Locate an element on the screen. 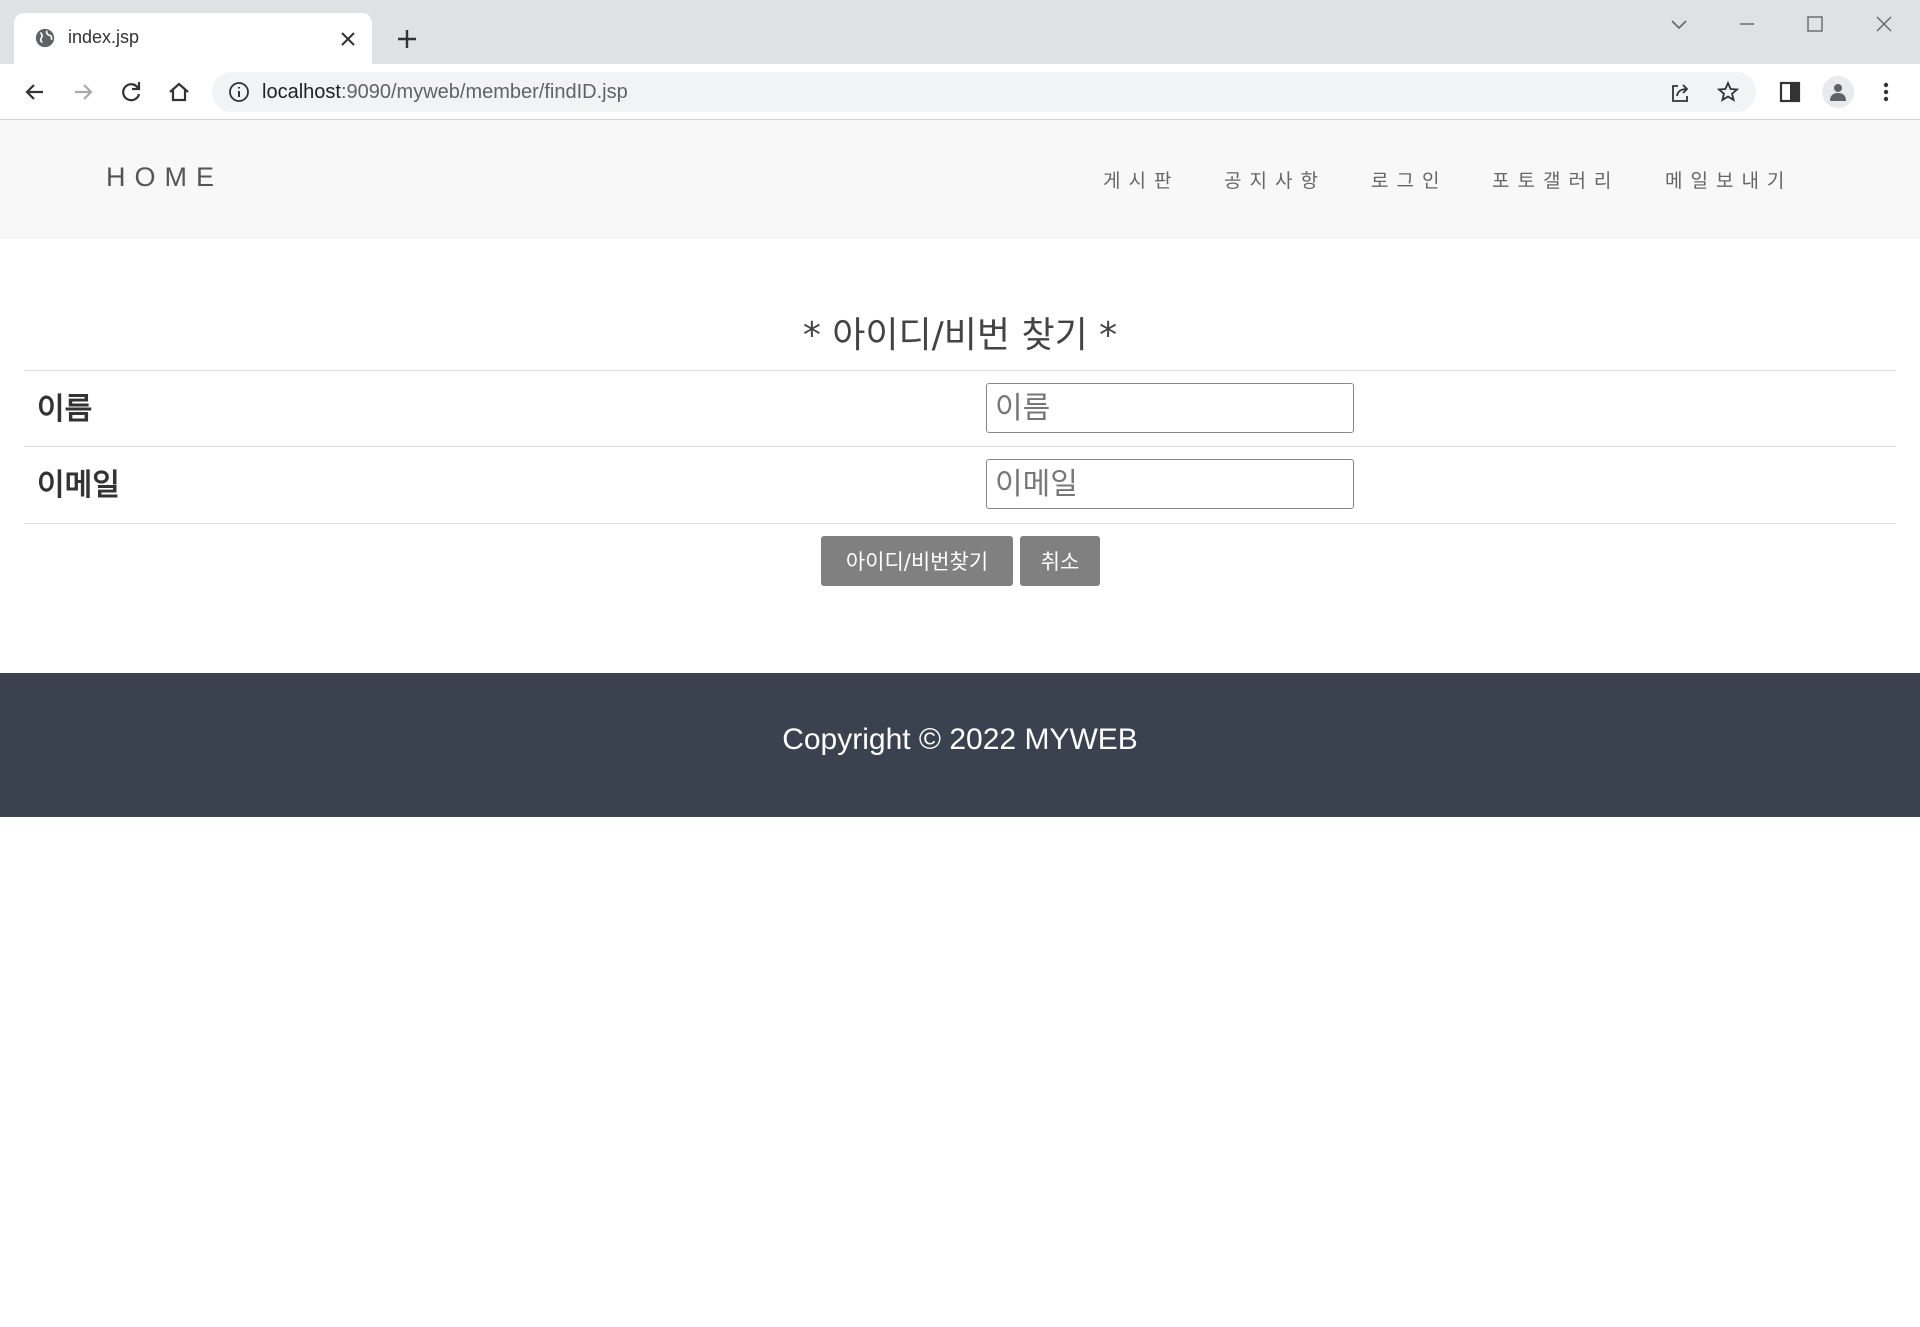 The image size is (1920, 1327). url-text: localhost:9090/myweb/member/findID.jsp is located at coordinates (445, 92).